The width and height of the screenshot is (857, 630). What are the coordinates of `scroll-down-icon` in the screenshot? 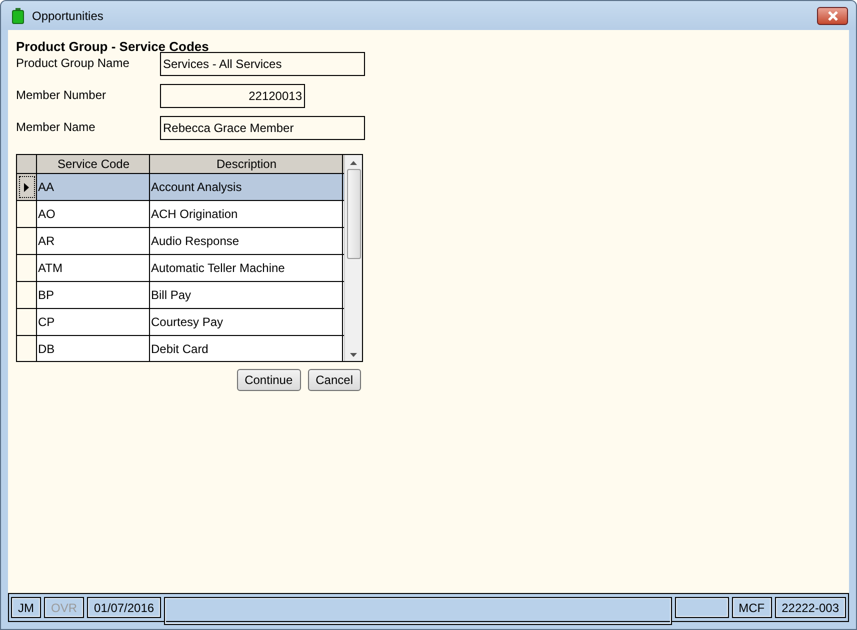 It's located at (353, 355).